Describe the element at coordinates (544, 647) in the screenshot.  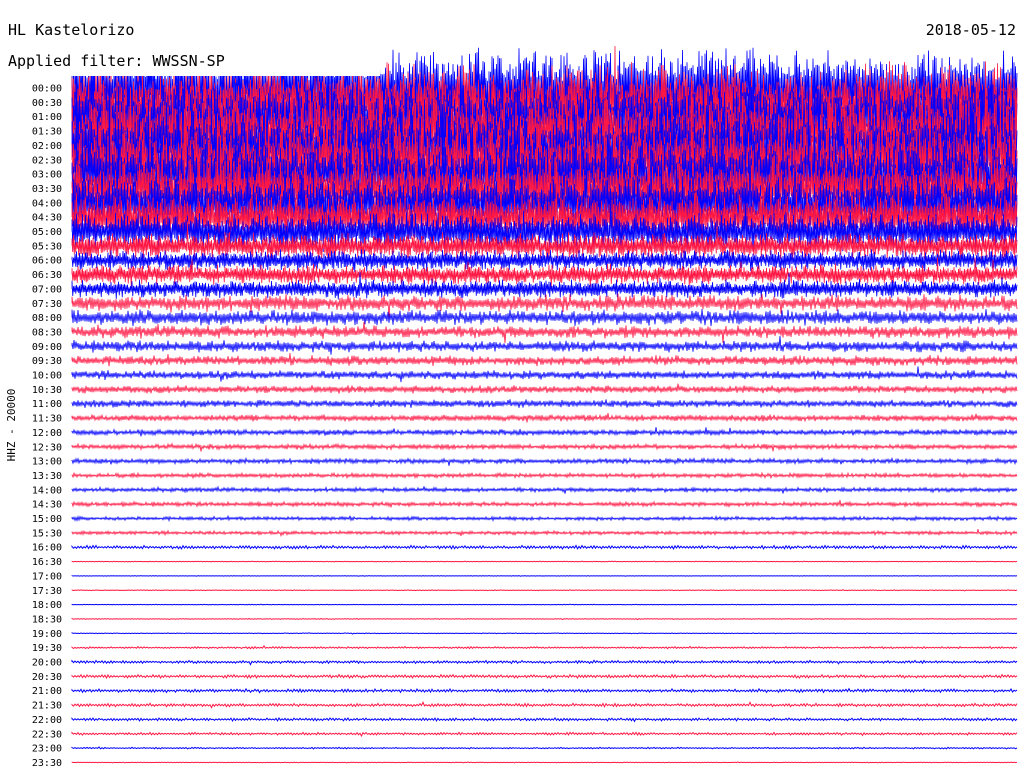
I see `trace-1930` at that location.